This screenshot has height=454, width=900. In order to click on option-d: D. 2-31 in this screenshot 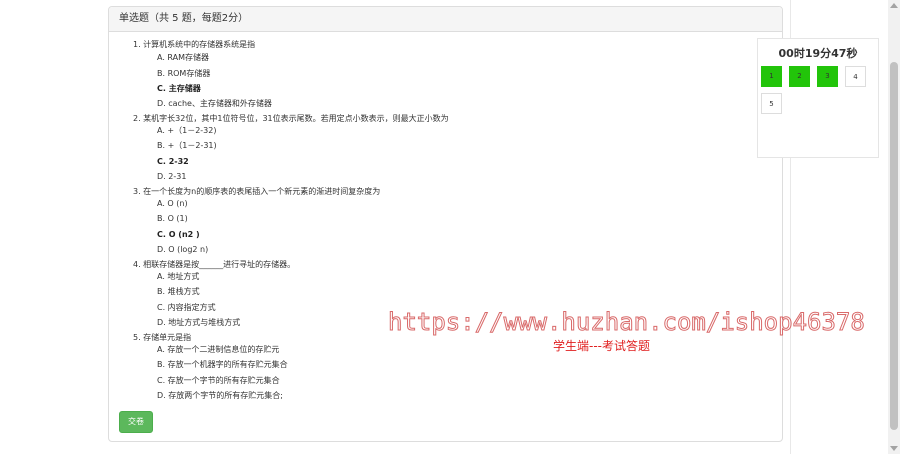, I will do `click(171, 177)`.